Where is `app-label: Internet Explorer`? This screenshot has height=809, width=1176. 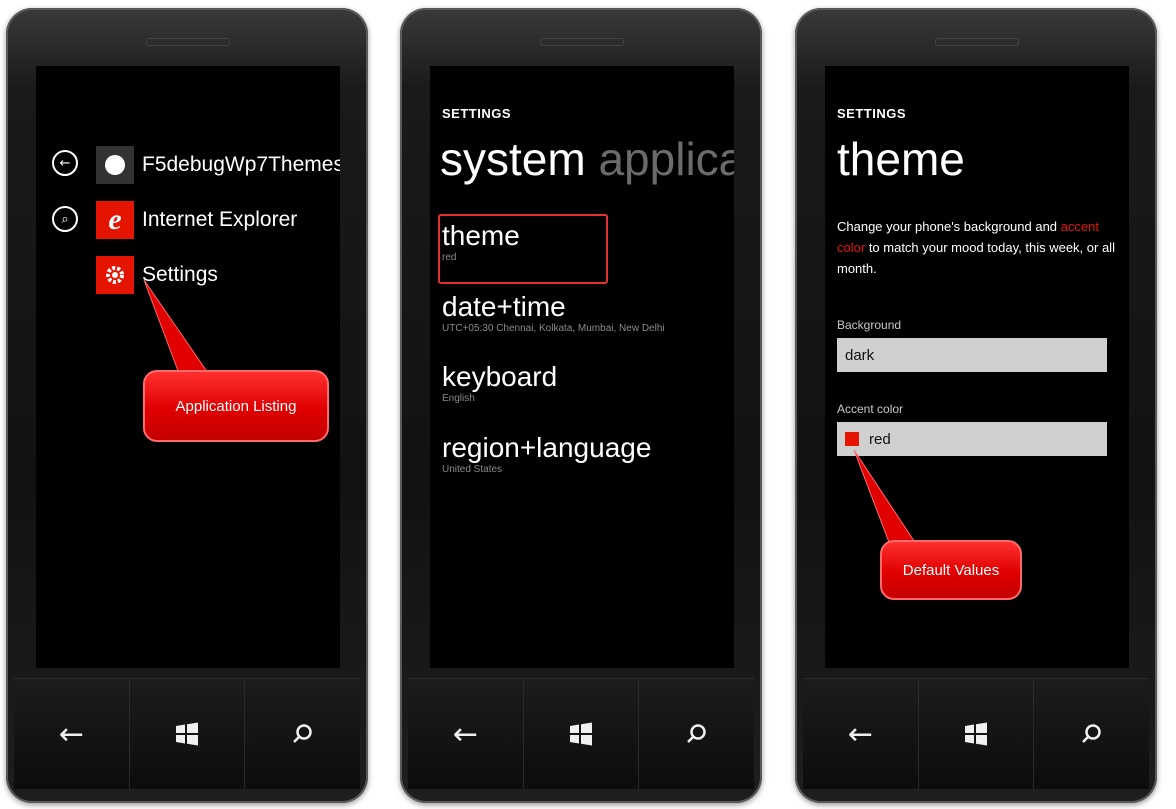
app-label: Internet Explorer is located at coordinates (220, 219).